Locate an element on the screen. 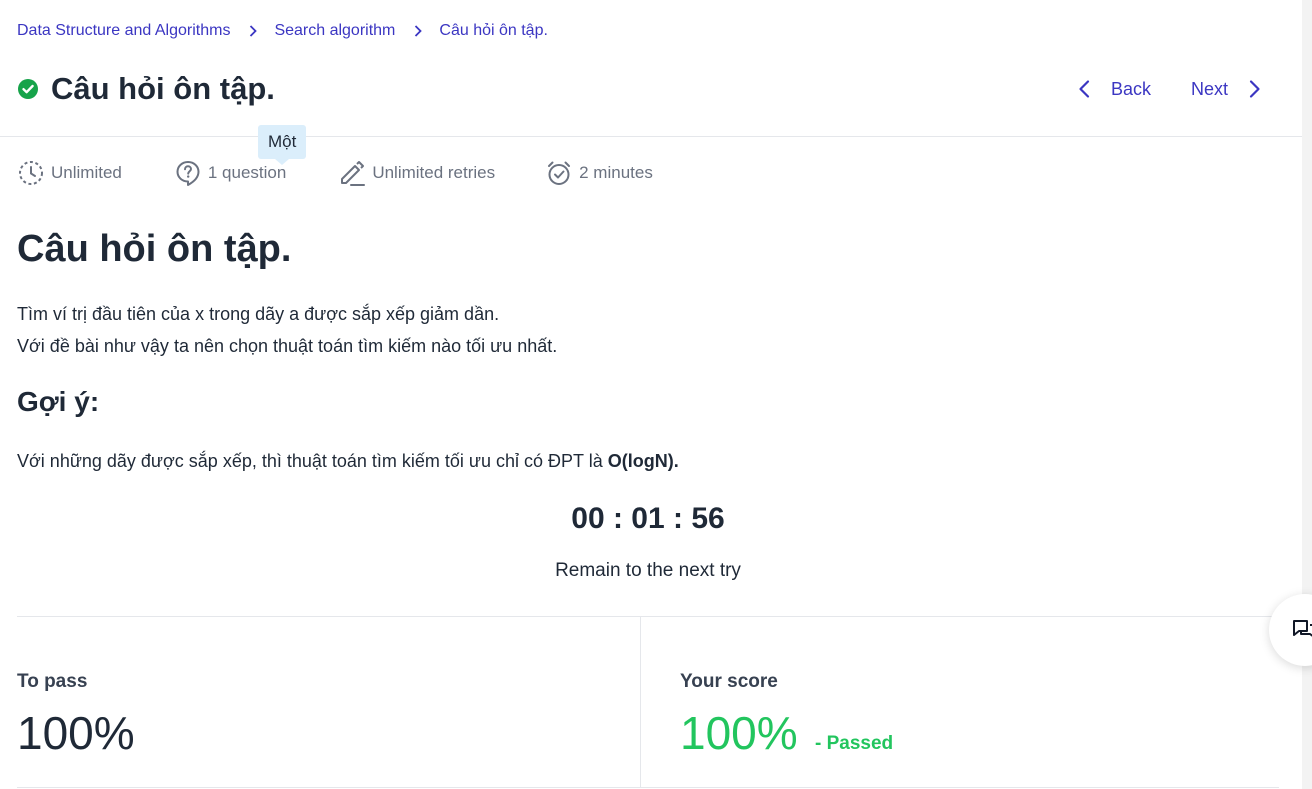  question-count-item: 1 question is located at coordinates (230, 173).